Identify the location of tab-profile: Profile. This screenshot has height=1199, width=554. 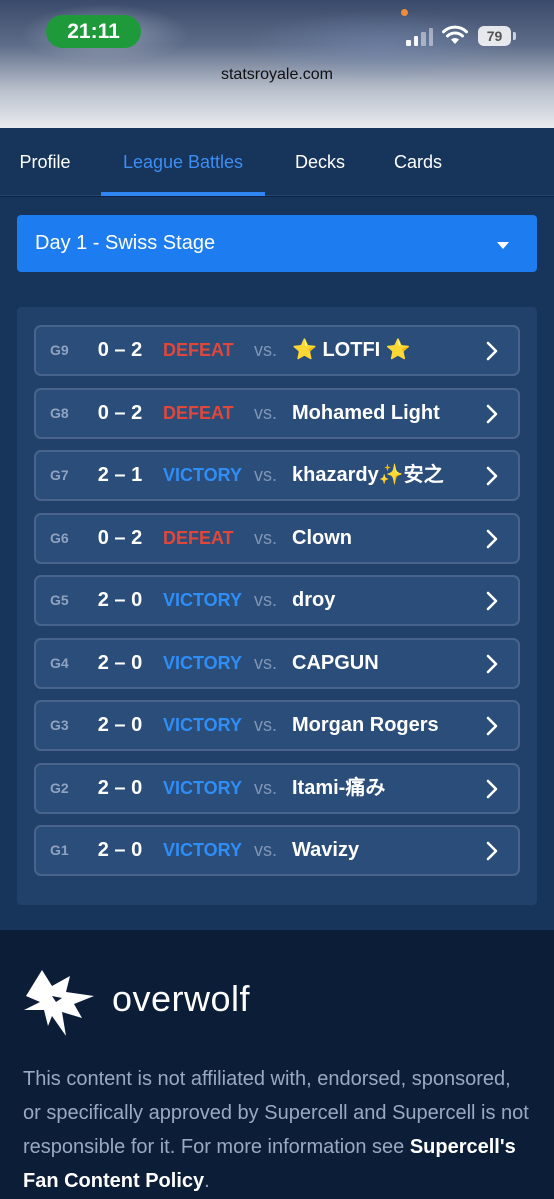
(45, 162).